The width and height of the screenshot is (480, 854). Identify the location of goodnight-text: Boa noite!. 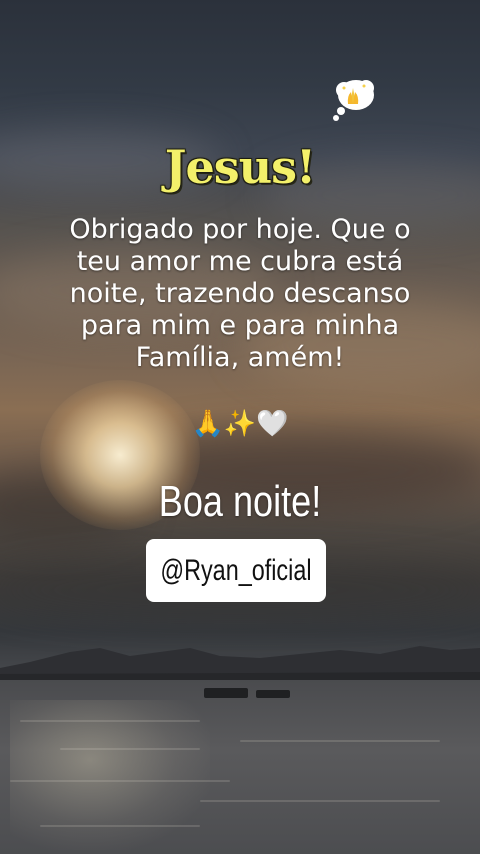
(240, 501).